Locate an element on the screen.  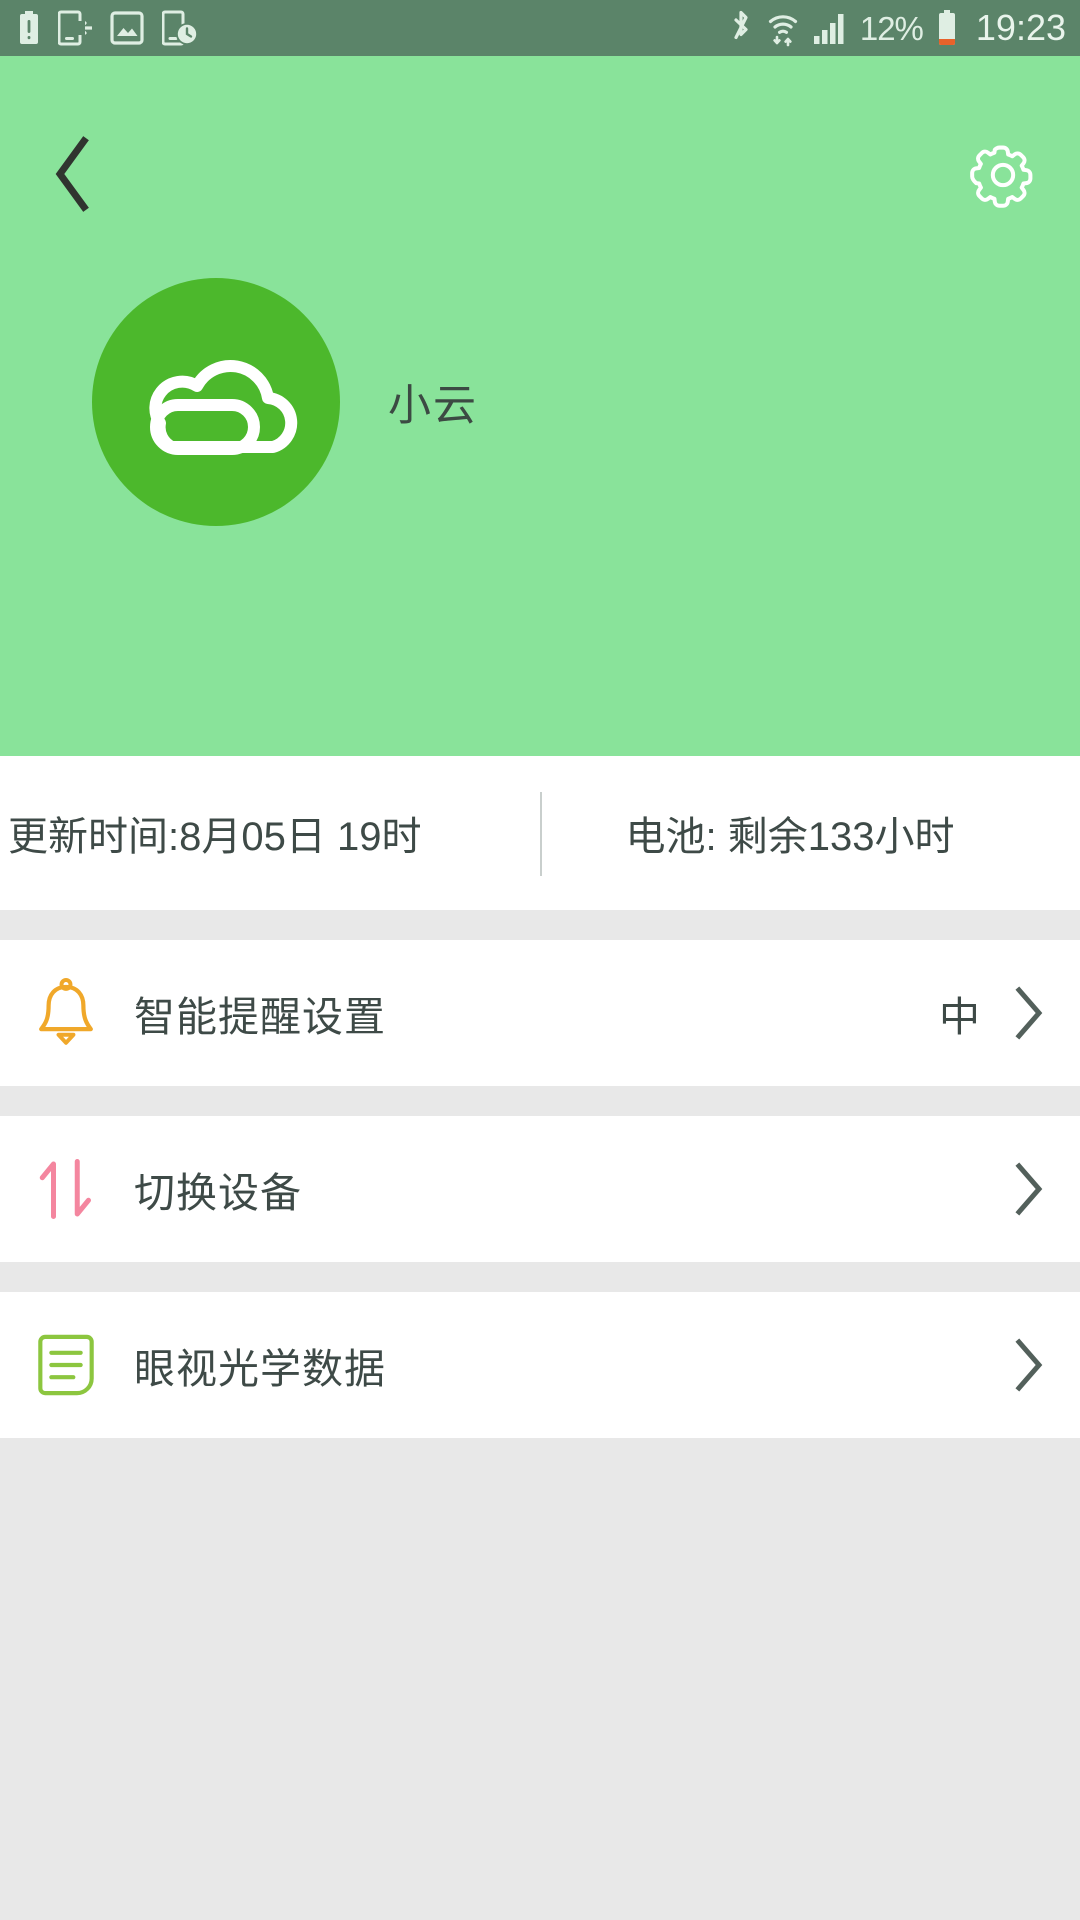
bluetooth-icon is located at coordinates (741, 25).